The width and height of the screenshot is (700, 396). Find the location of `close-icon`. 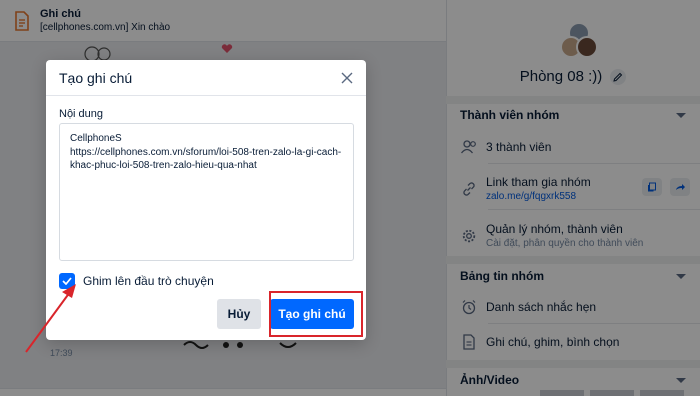

close-icon is located at coordinates (347, 78).